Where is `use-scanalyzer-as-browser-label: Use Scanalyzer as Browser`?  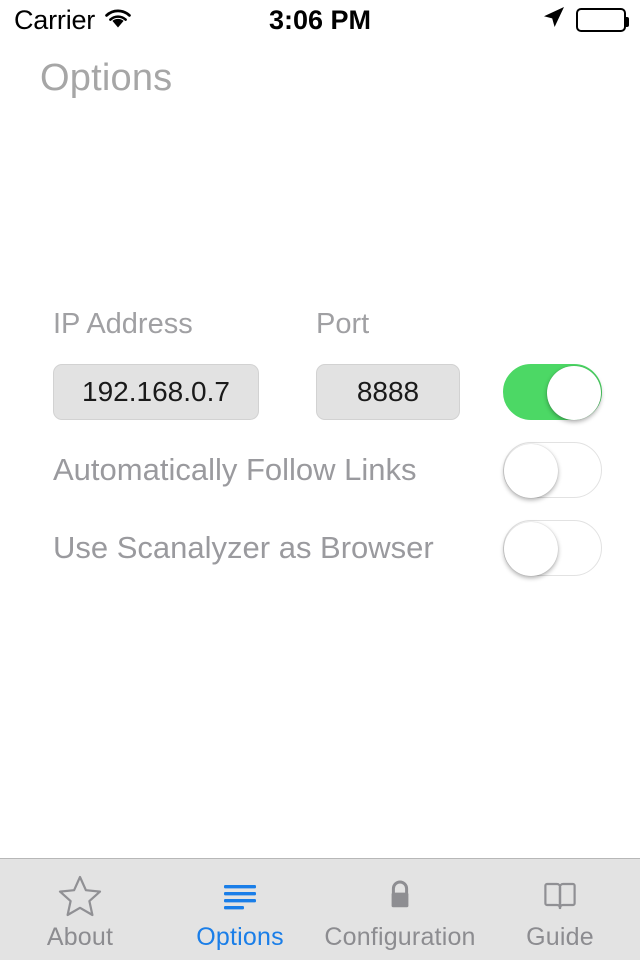 use-scanalyzer-as-browser-label: Use Scanalyzer as Browser is located at coordinates (243, 547).